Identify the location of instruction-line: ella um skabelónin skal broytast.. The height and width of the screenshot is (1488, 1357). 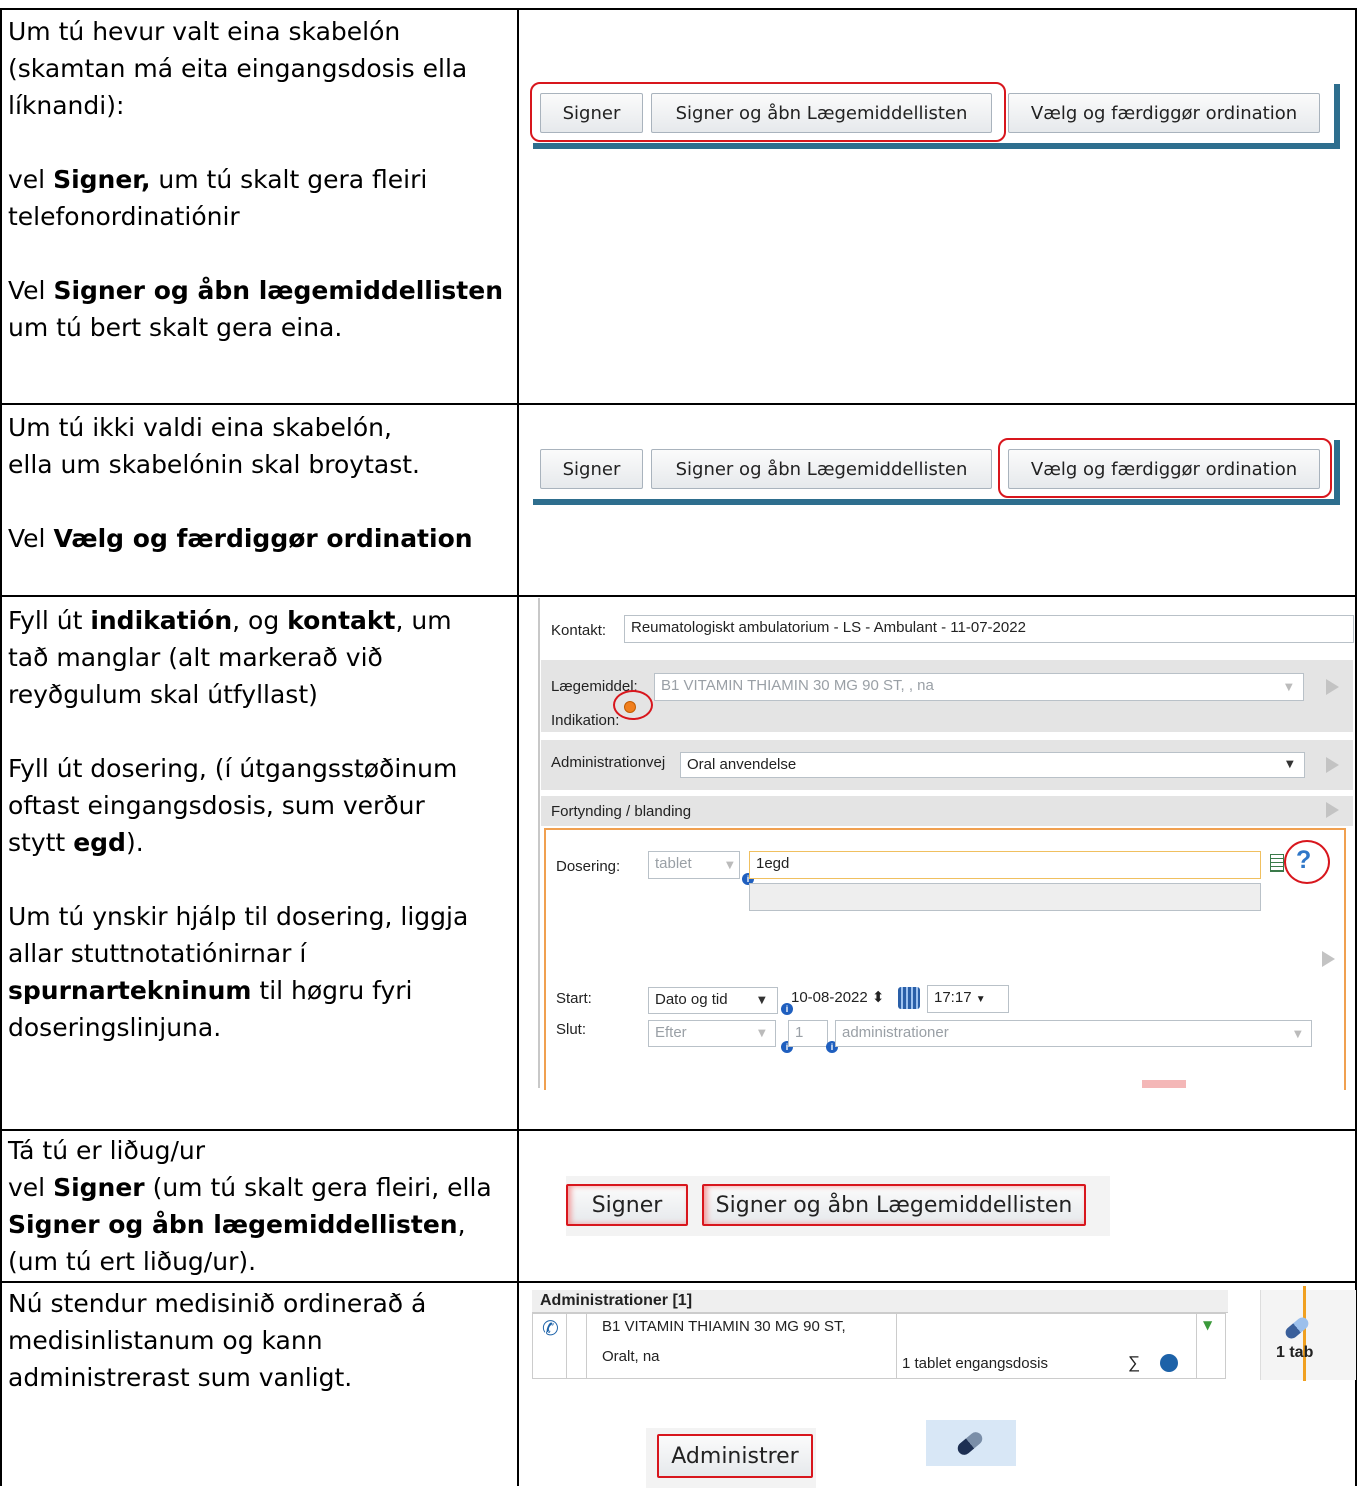
(260, 464).